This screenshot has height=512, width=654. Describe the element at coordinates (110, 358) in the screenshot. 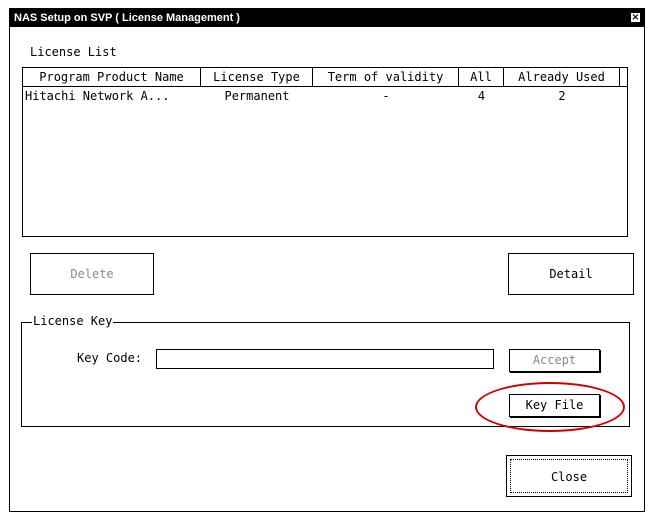

I see `key-code-label: Key Code:` at that location.